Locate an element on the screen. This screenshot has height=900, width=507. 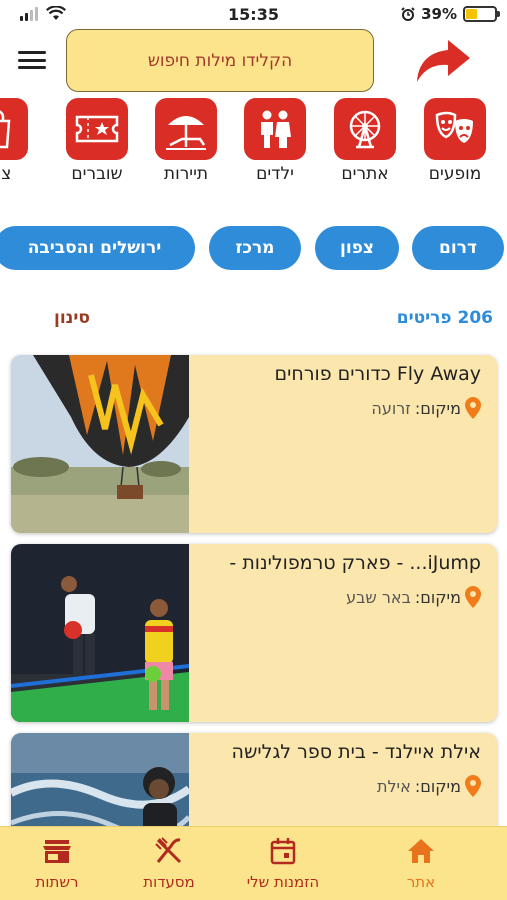
battery-percent: 39% is located at coordinates (439, 14).